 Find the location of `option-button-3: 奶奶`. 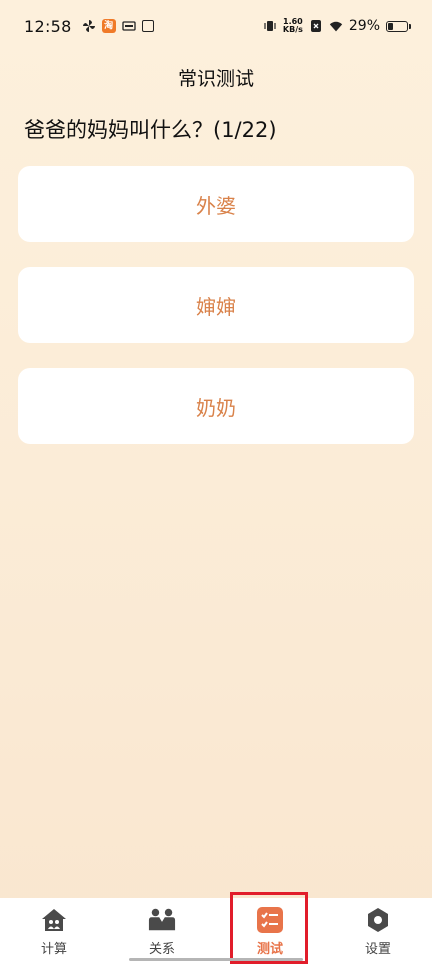

option-button-3: 奶奶 is located at coordinates (216, 406).